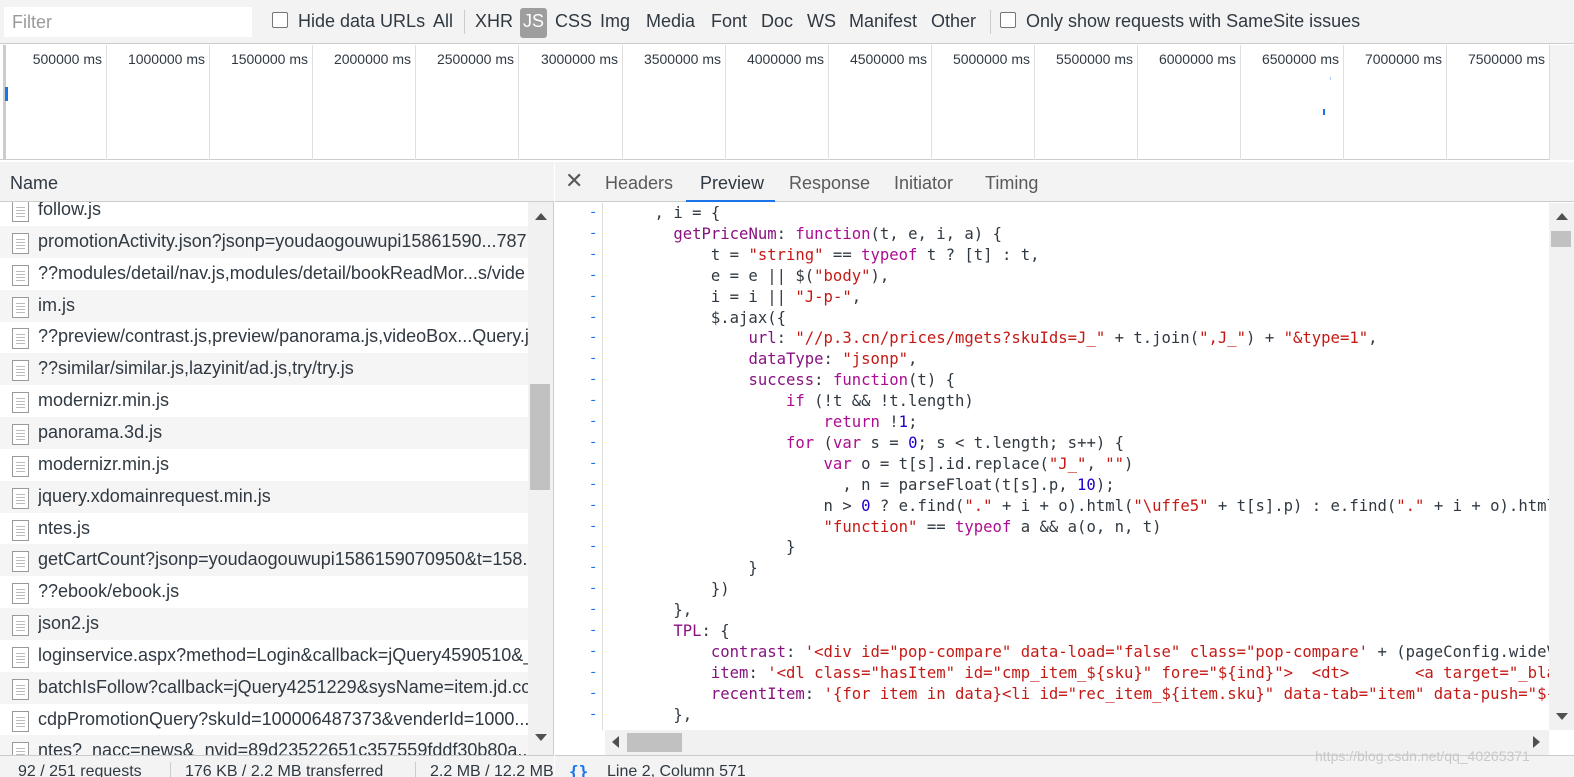 Image resolution: width=1574 pixels, height=777 pixels. Describe the element at coordinates (264, 496) in the screenshot. I see `request-row: jquery.xdomainrequest.min.js` at that location.